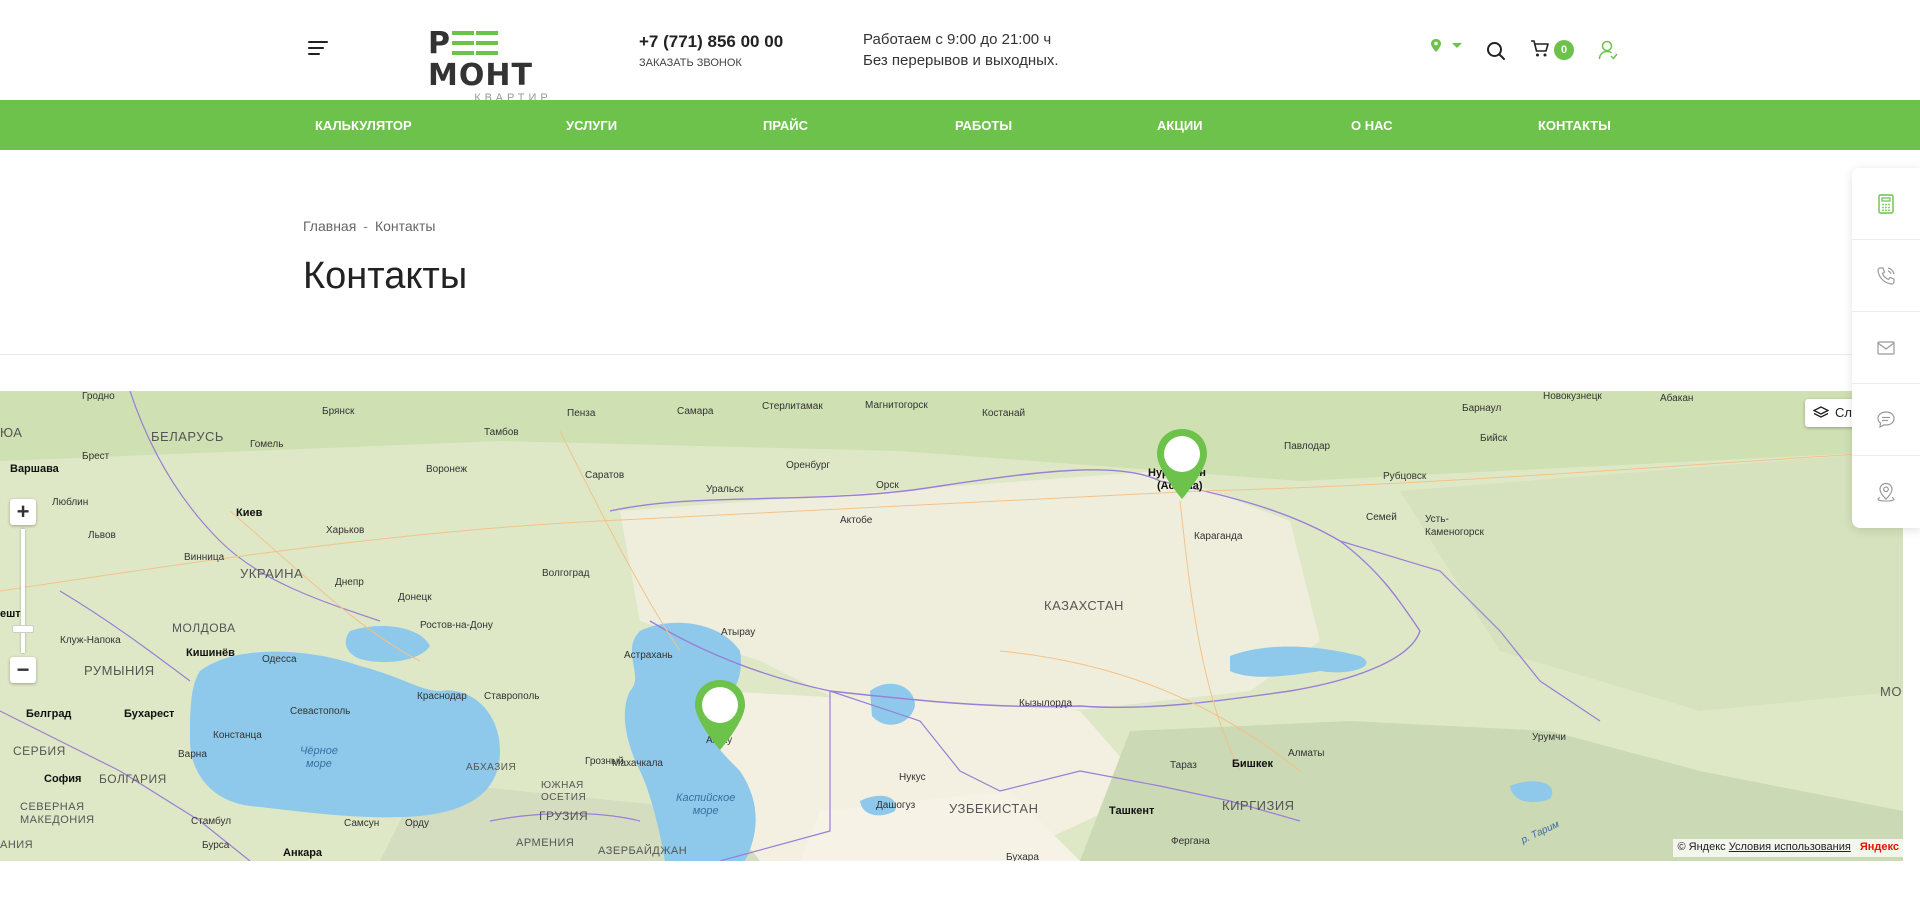 The image size is (1920, 912). What do you see at coordinates (329, 226) in the screenshot?
I see `breadcrumb-home: Главная` at bounding box center [329, 226].